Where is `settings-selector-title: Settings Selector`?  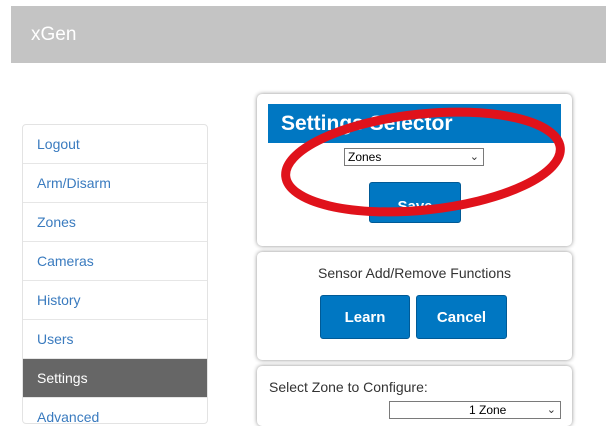
settings-selector-title: Settings Selector is located at coordinates (414, 123).